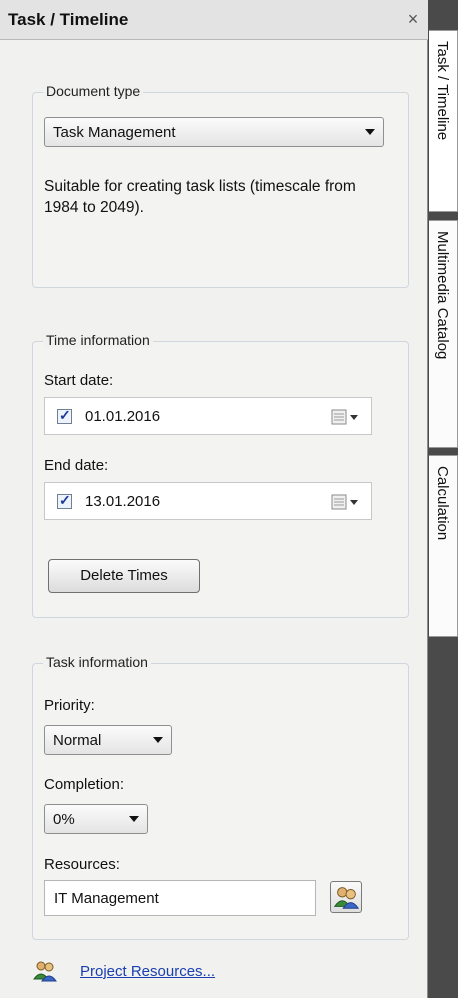  Describe the element at coordinates (180, 898) in the screenshot. I see `resources-input: IT Management` at that location.